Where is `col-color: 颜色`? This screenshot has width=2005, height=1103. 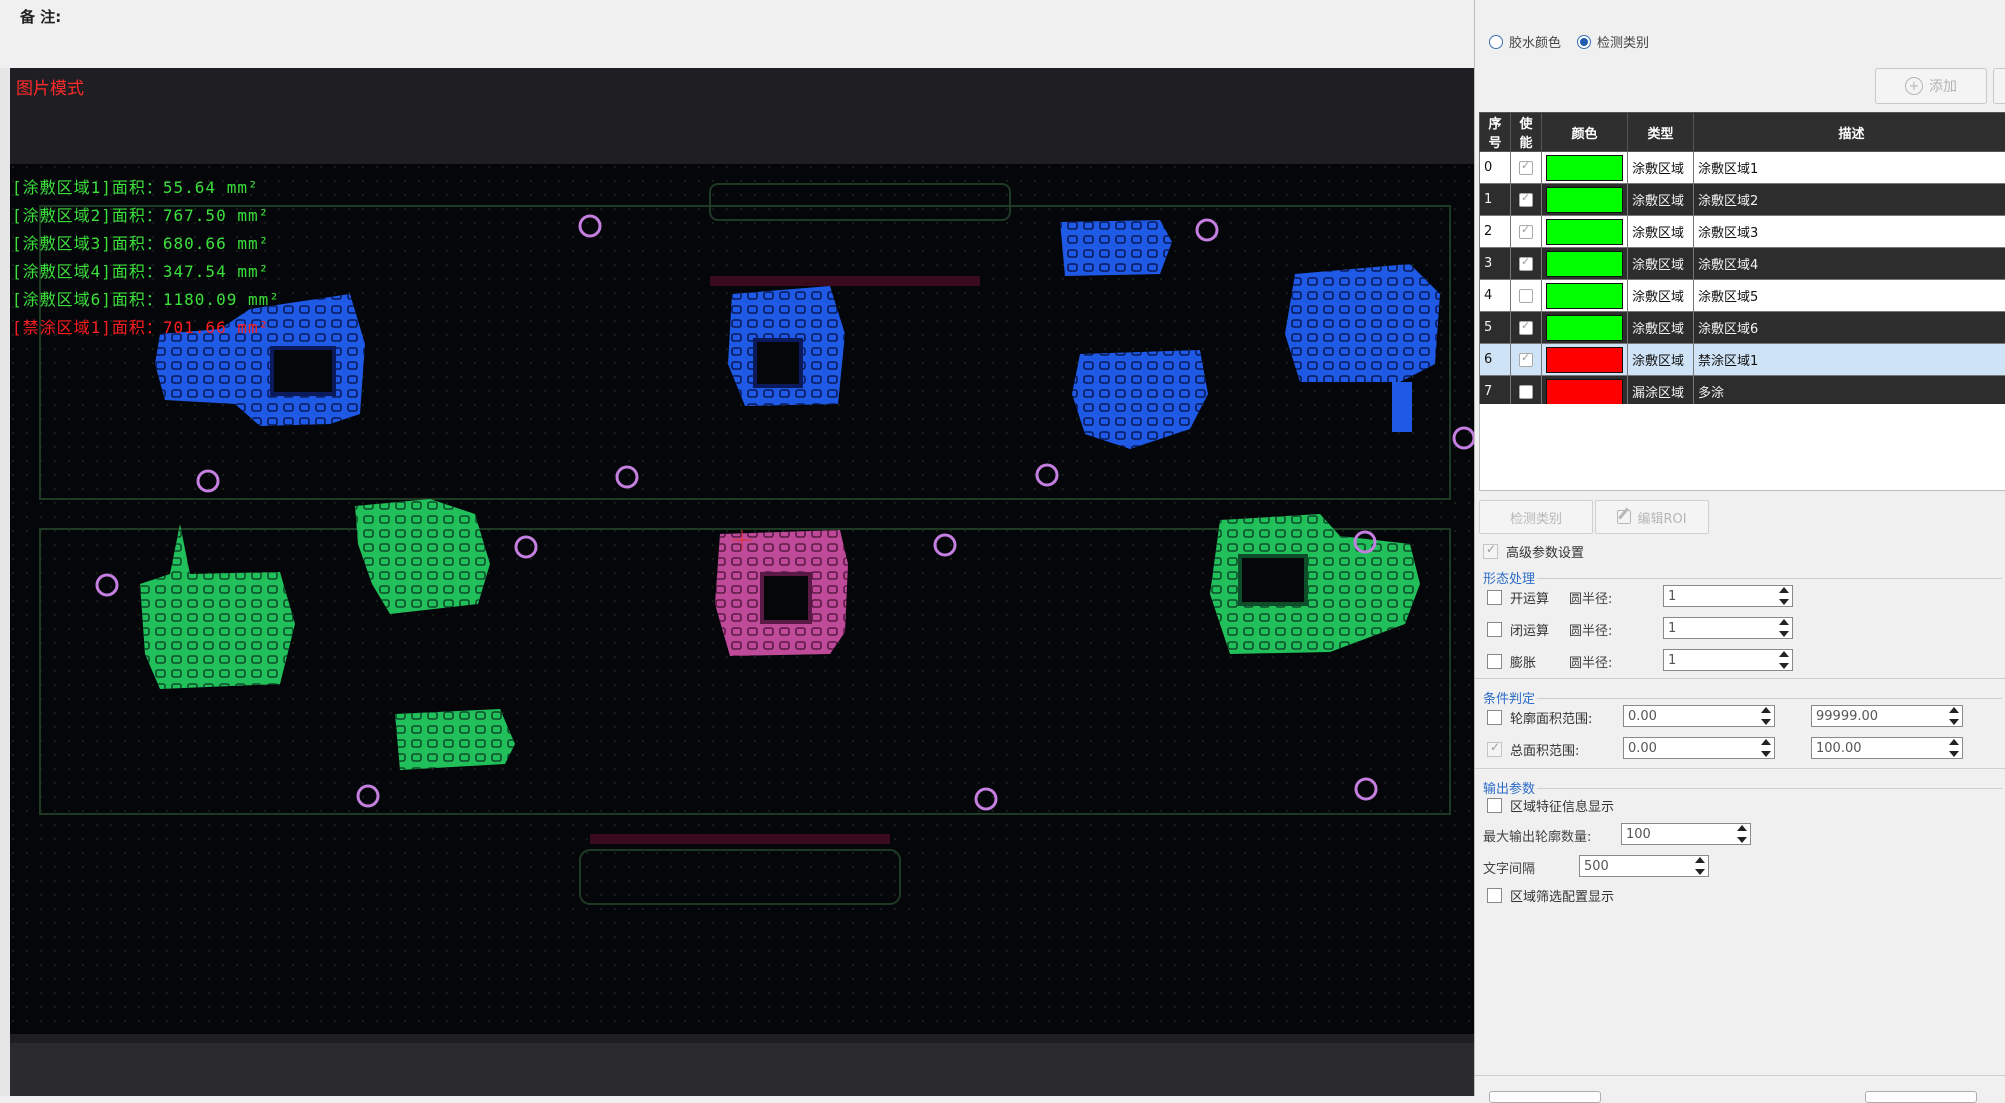
col-color: 颜色 is located at coordinates (1585, 132).